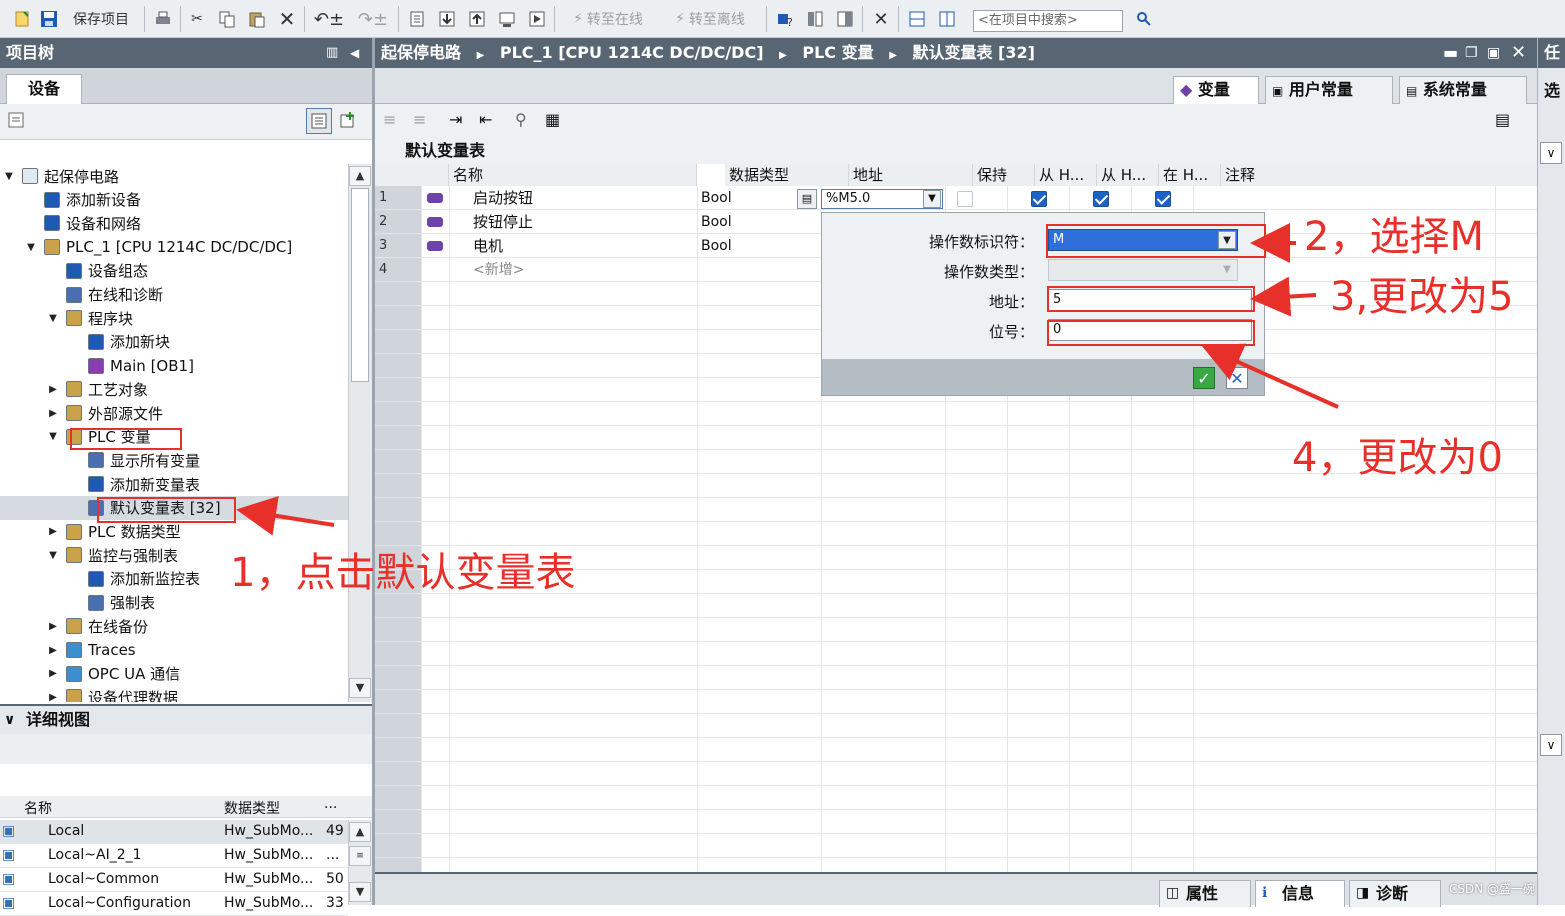  What do you see at coordinates (398, 198) in the screenshot?
I see `row-number: 1` at bounding box center [398, 198].